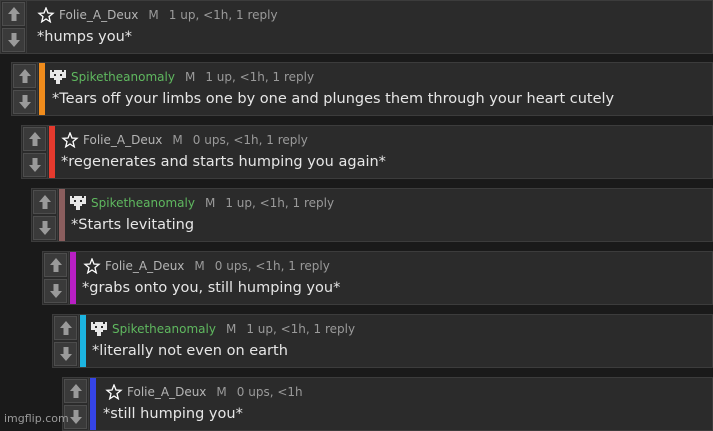 Image resolution: width=713 pixels, height=431 pixels. Describe the element at coordinates (269, 392) in the screenshot. I see `comment-stats: 0 ups, <1h` at that location.